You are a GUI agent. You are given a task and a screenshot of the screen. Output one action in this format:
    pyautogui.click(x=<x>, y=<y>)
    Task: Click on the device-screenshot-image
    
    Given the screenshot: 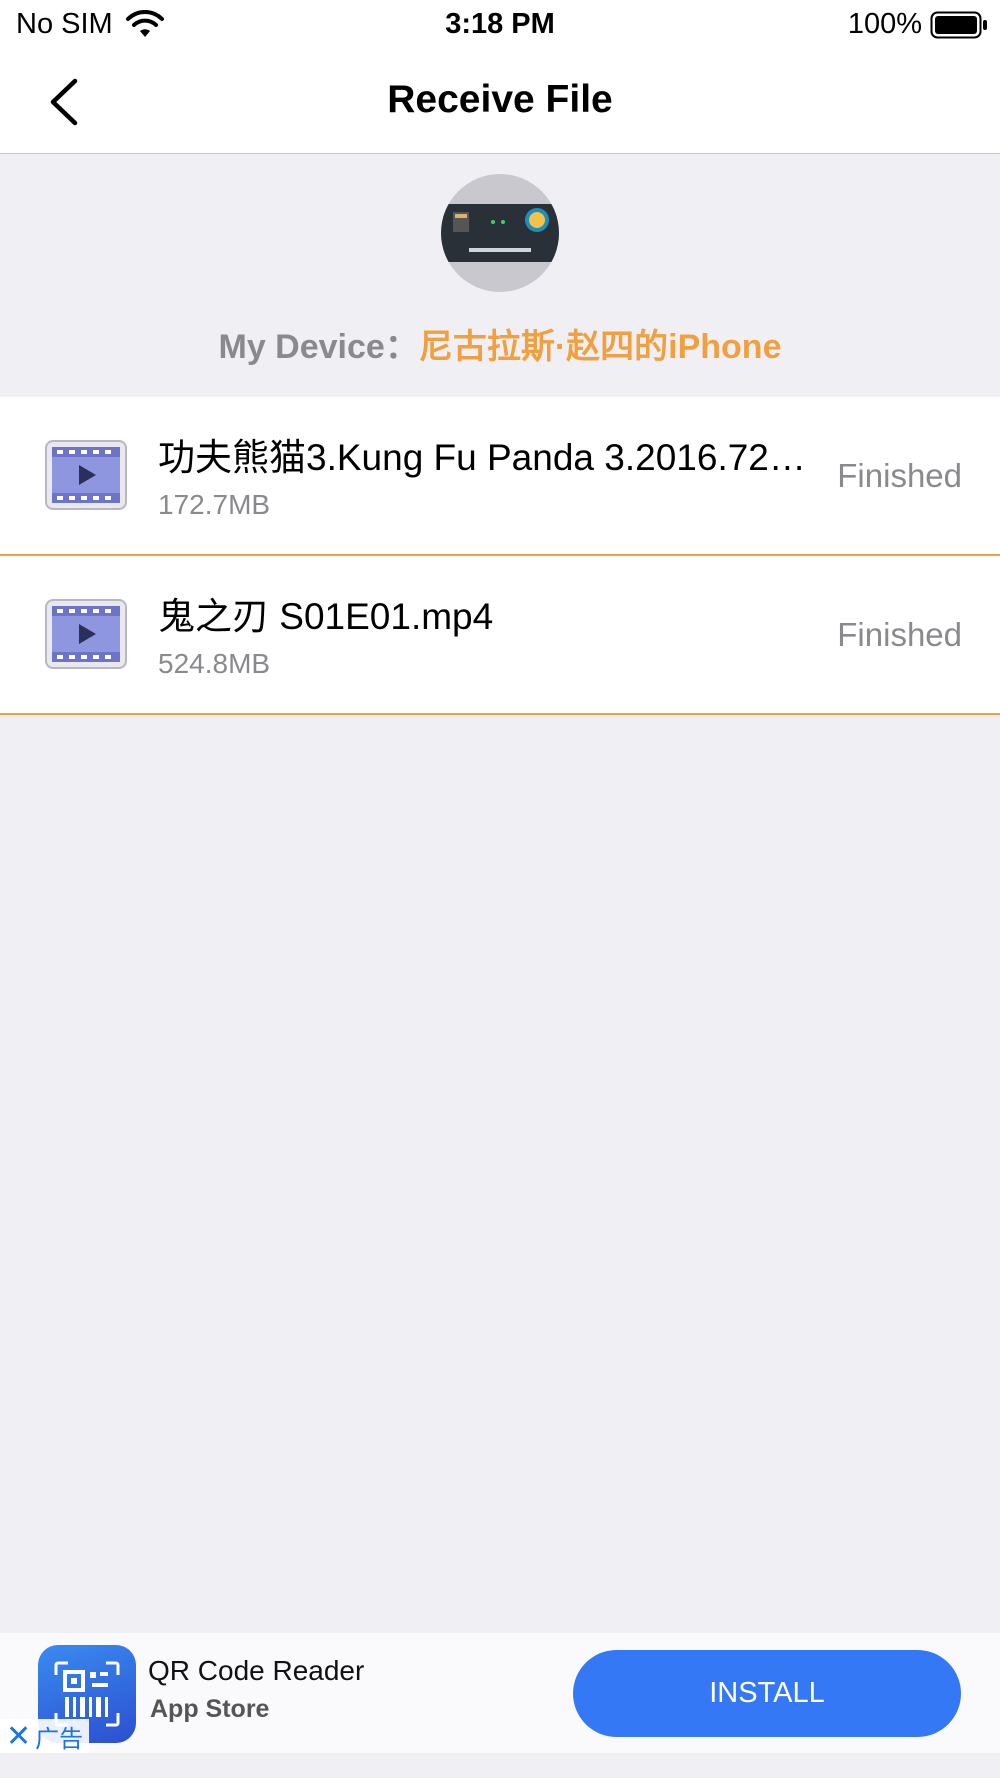 What is the action you would take?
    pyautogui.click(x=500, y=233)
    